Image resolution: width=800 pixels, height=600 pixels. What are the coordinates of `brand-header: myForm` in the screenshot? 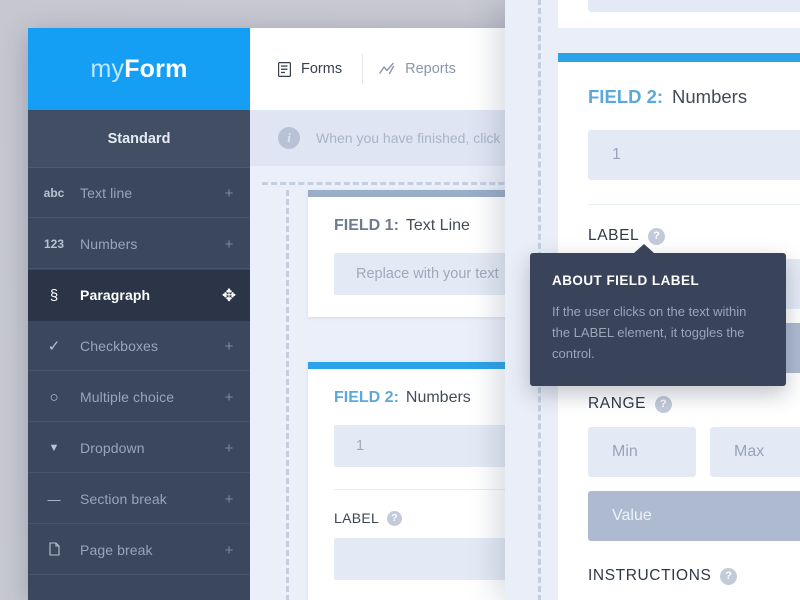 It's located at (139, 69).